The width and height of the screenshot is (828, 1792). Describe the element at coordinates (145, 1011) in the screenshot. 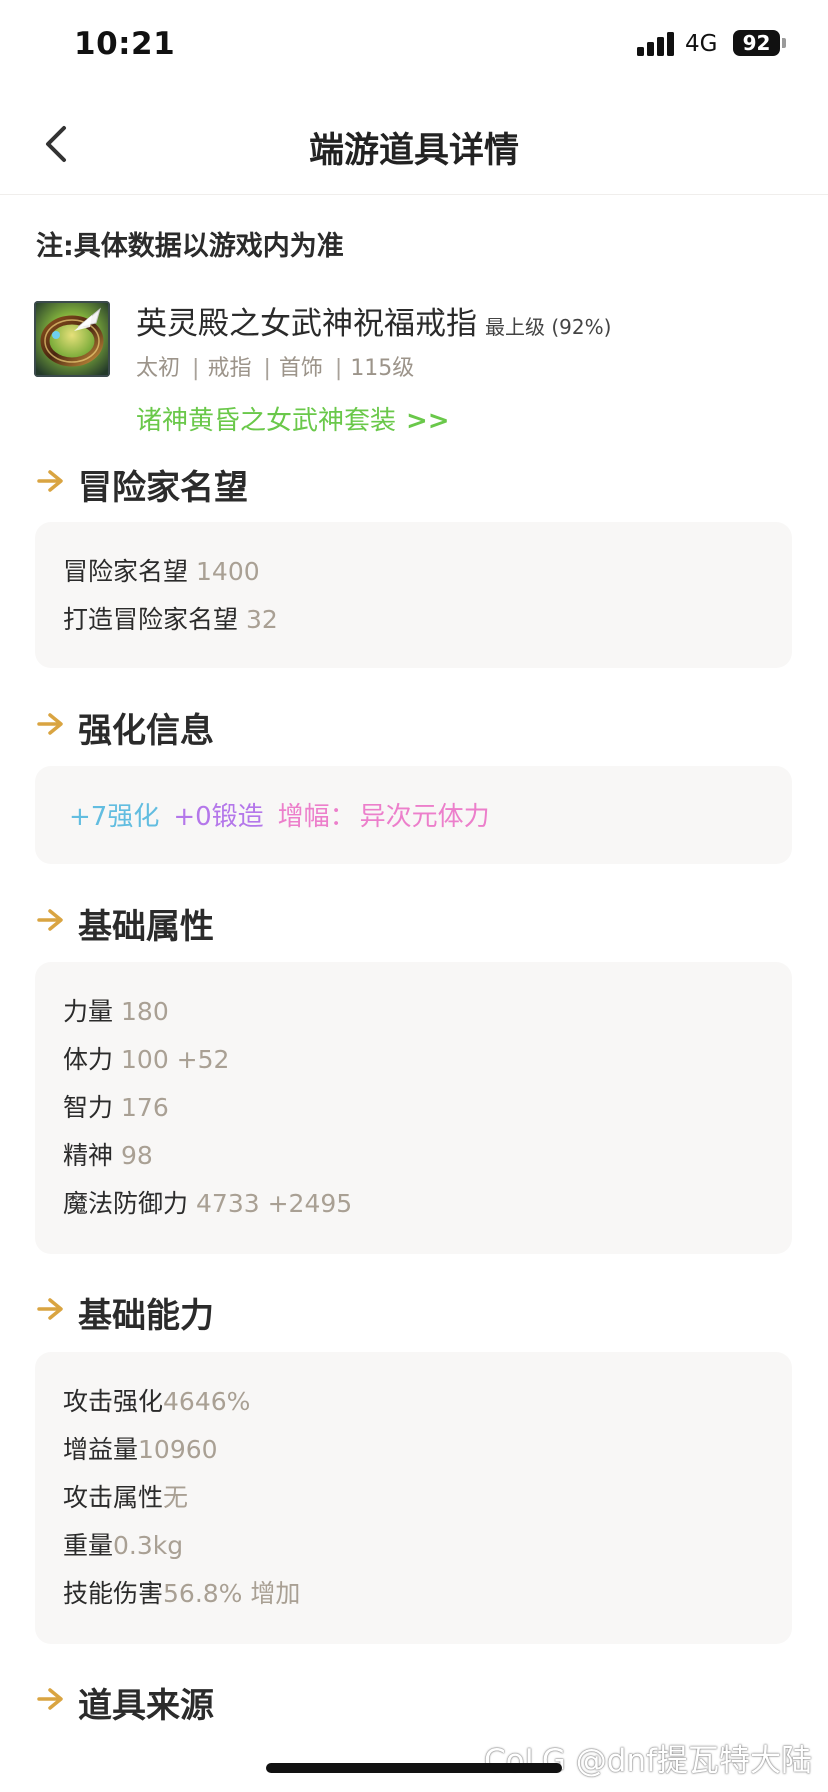

I see `row-value: 180` at that location.